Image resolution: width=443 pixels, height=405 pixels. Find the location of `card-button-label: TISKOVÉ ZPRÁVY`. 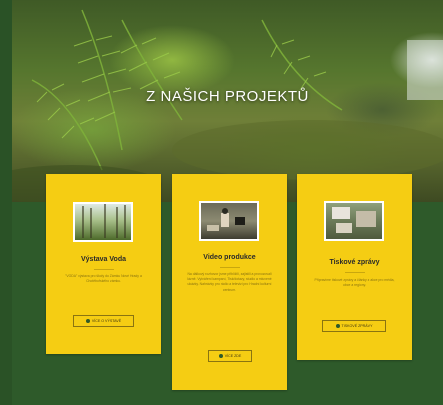

card-button-label: TISKOVÉ ZPRÁVY is located at coordinates (357, 326).